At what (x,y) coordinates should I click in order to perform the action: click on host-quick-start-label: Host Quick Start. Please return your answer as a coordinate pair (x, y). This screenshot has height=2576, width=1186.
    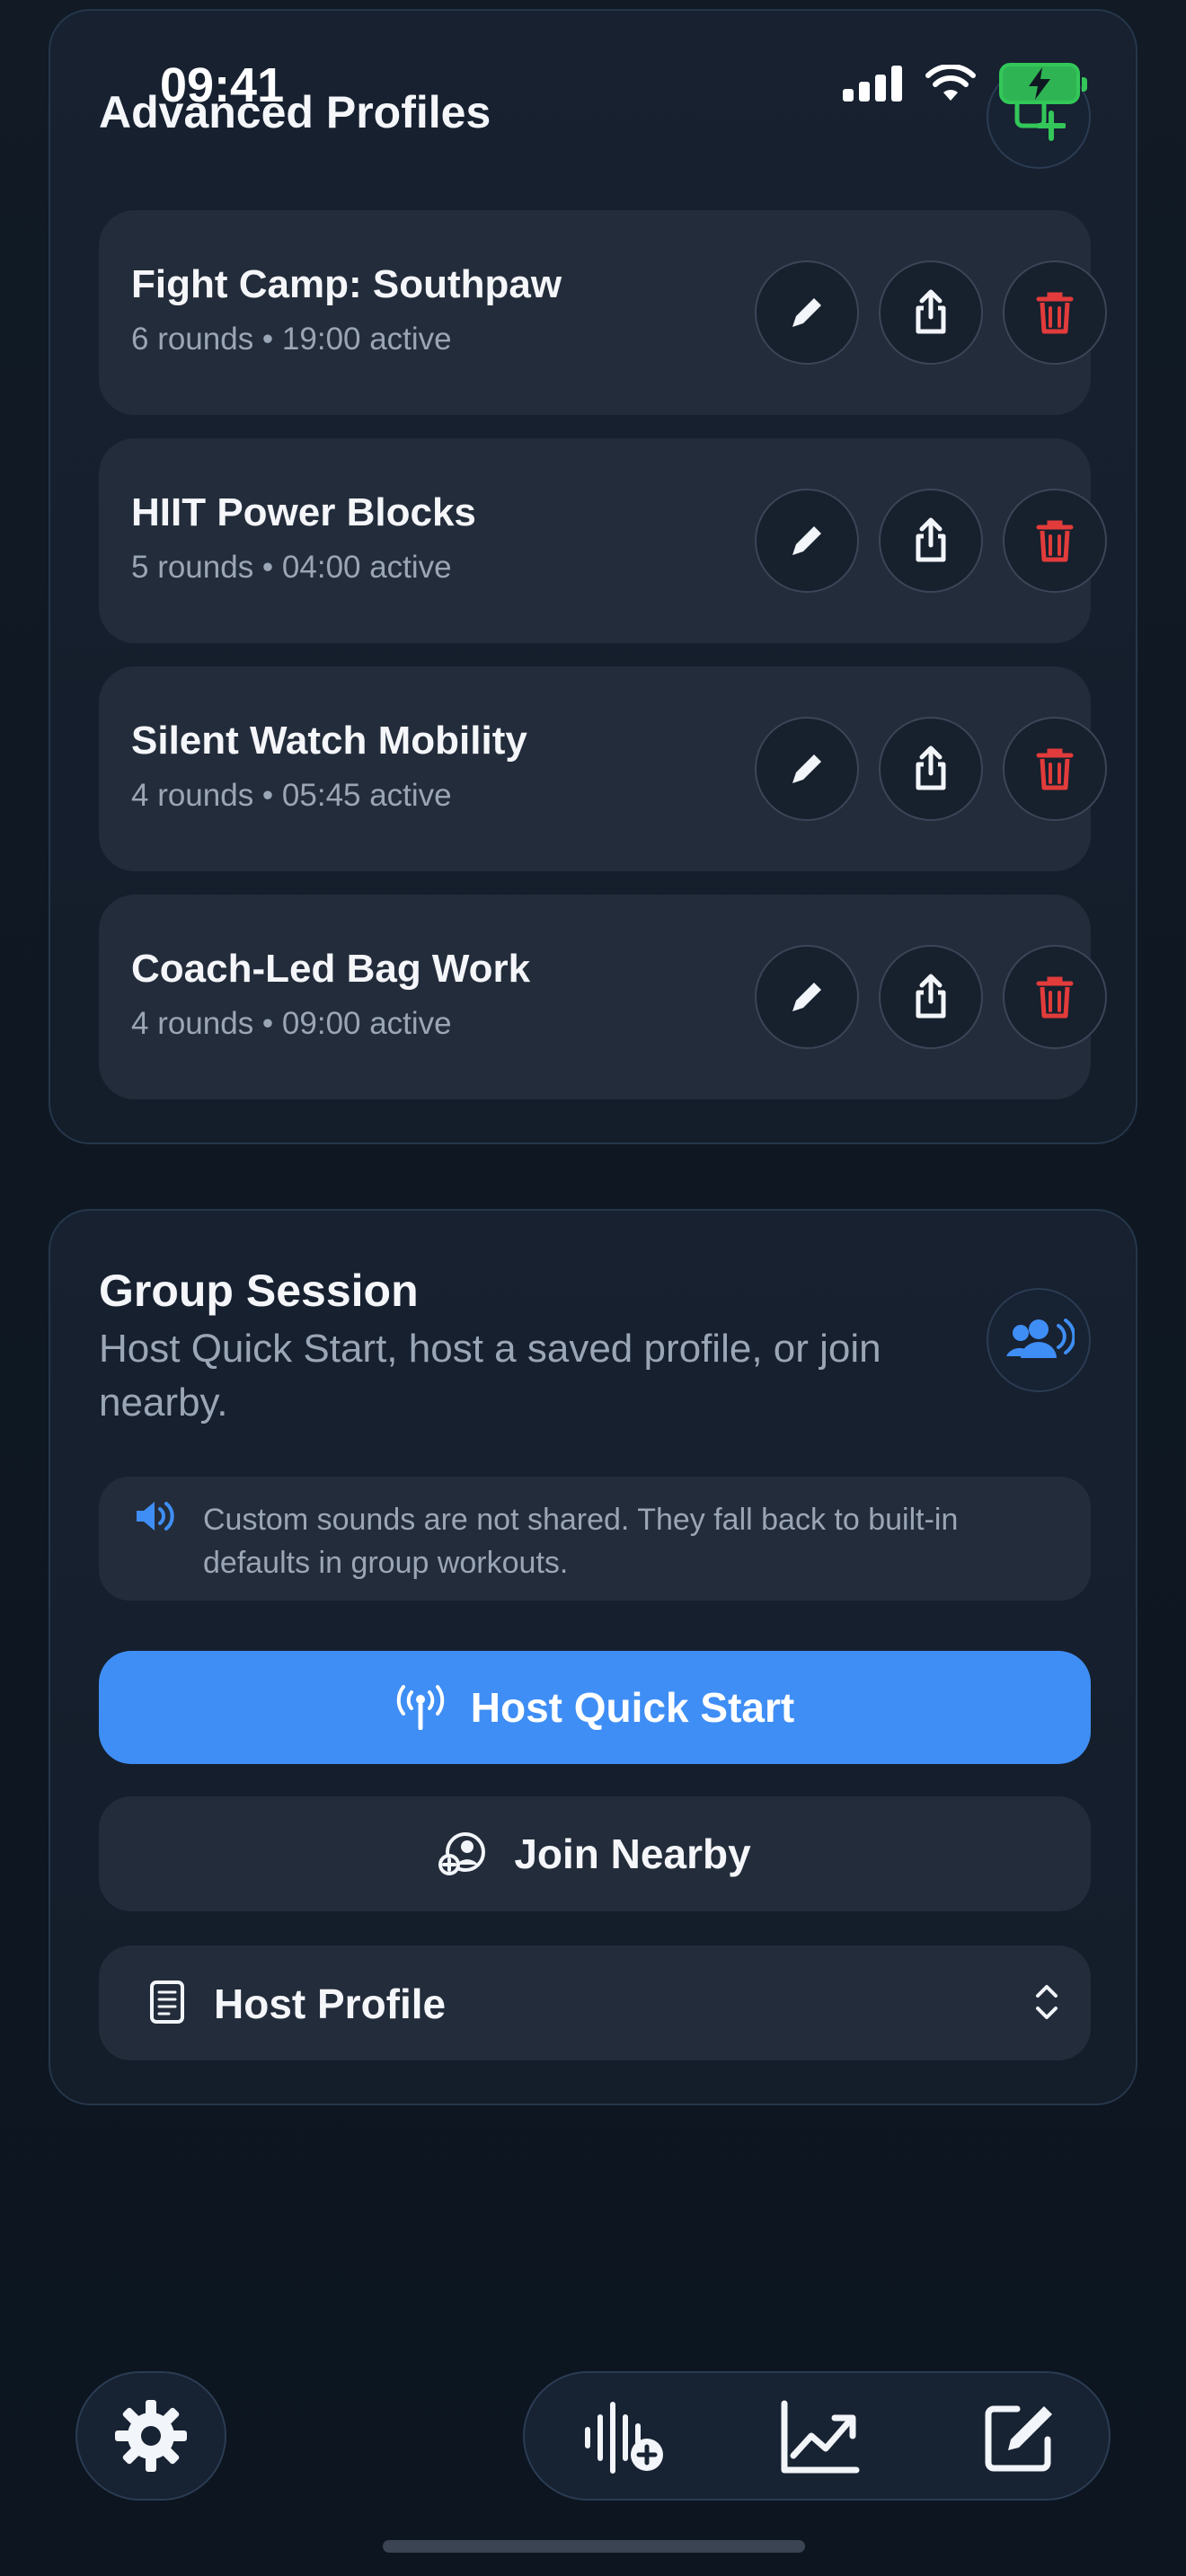
    Looking at the image, I should click on (632, 1707).